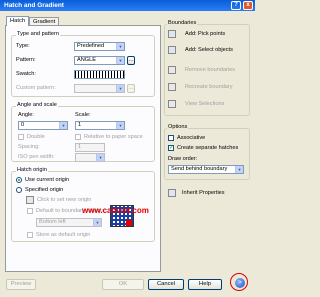  What do you see at coordinates (209, 87) in the screenshot?
I see `recreate-boundary: Recreate boundary` at bounding box center [209, 87].